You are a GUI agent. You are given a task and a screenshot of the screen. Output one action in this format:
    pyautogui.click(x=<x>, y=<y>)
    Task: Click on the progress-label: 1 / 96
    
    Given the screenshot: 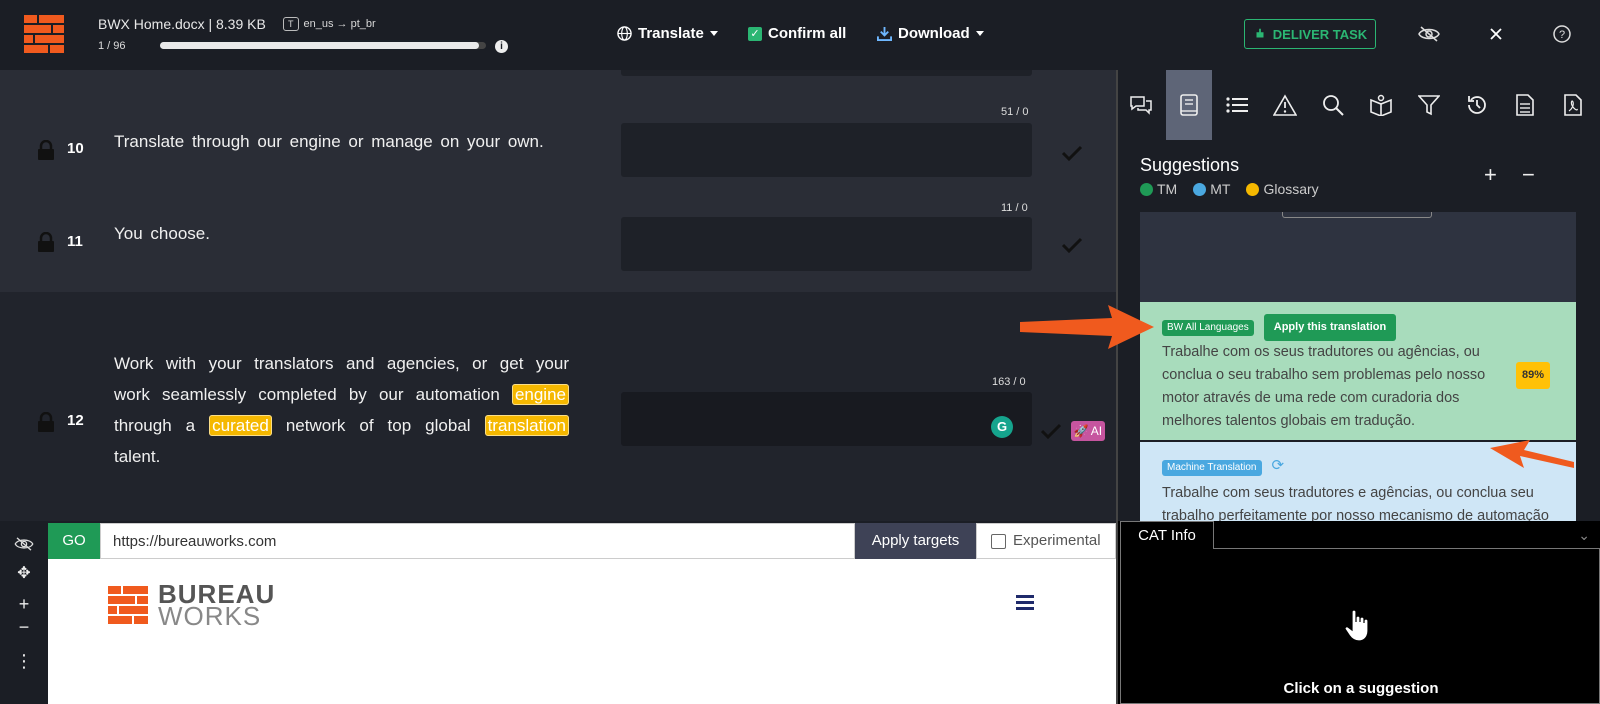 What is the action you would take?
    pyautogui.click(x=112, y=46)
    